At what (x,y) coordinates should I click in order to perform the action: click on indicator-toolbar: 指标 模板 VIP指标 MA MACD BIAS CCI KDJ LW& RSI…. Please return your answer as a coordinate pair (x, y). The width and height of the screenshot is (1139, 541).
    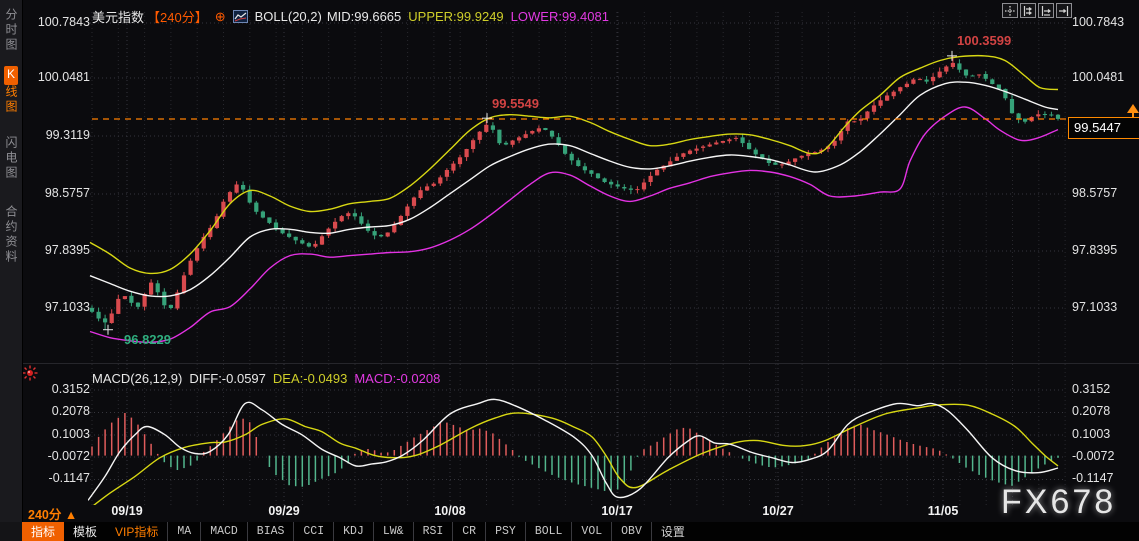
    Looking at the image, I should click on (569, 531).